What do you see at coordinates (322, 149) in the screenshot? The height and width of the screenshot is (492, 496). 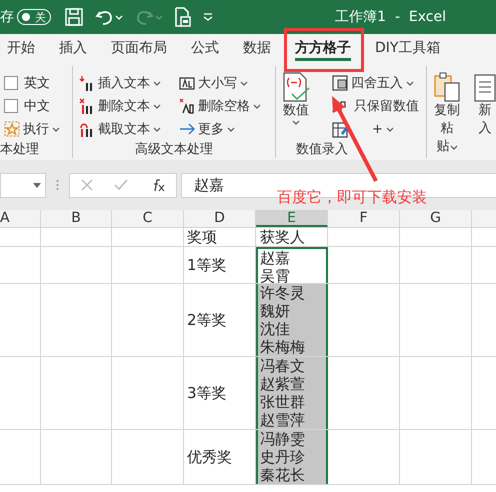 I see `group-label: 数值录入` at bounding box center [322, 149].